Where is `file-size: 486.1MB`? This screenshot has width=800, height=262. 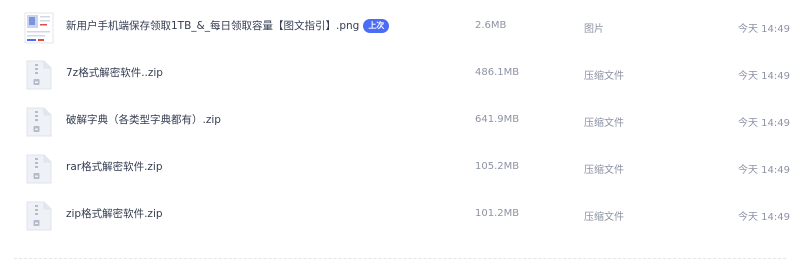
file-size: 486.1MB is located at coordinates (497, 72).